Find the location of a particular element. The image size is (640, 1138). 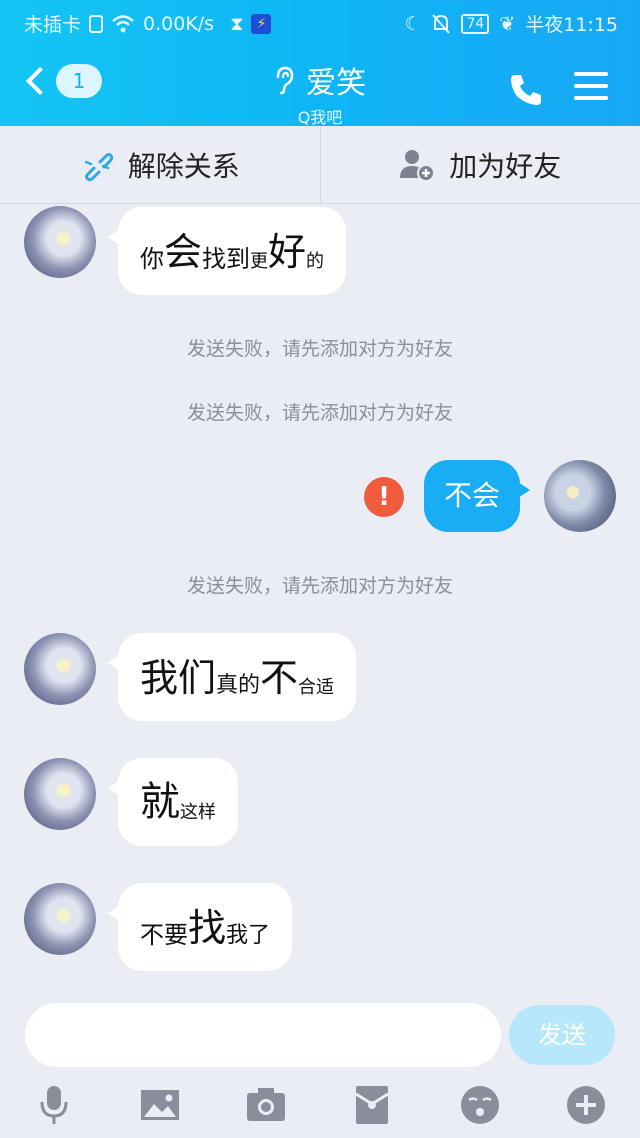

message-text: 你 is located at coordinates (152, 259).